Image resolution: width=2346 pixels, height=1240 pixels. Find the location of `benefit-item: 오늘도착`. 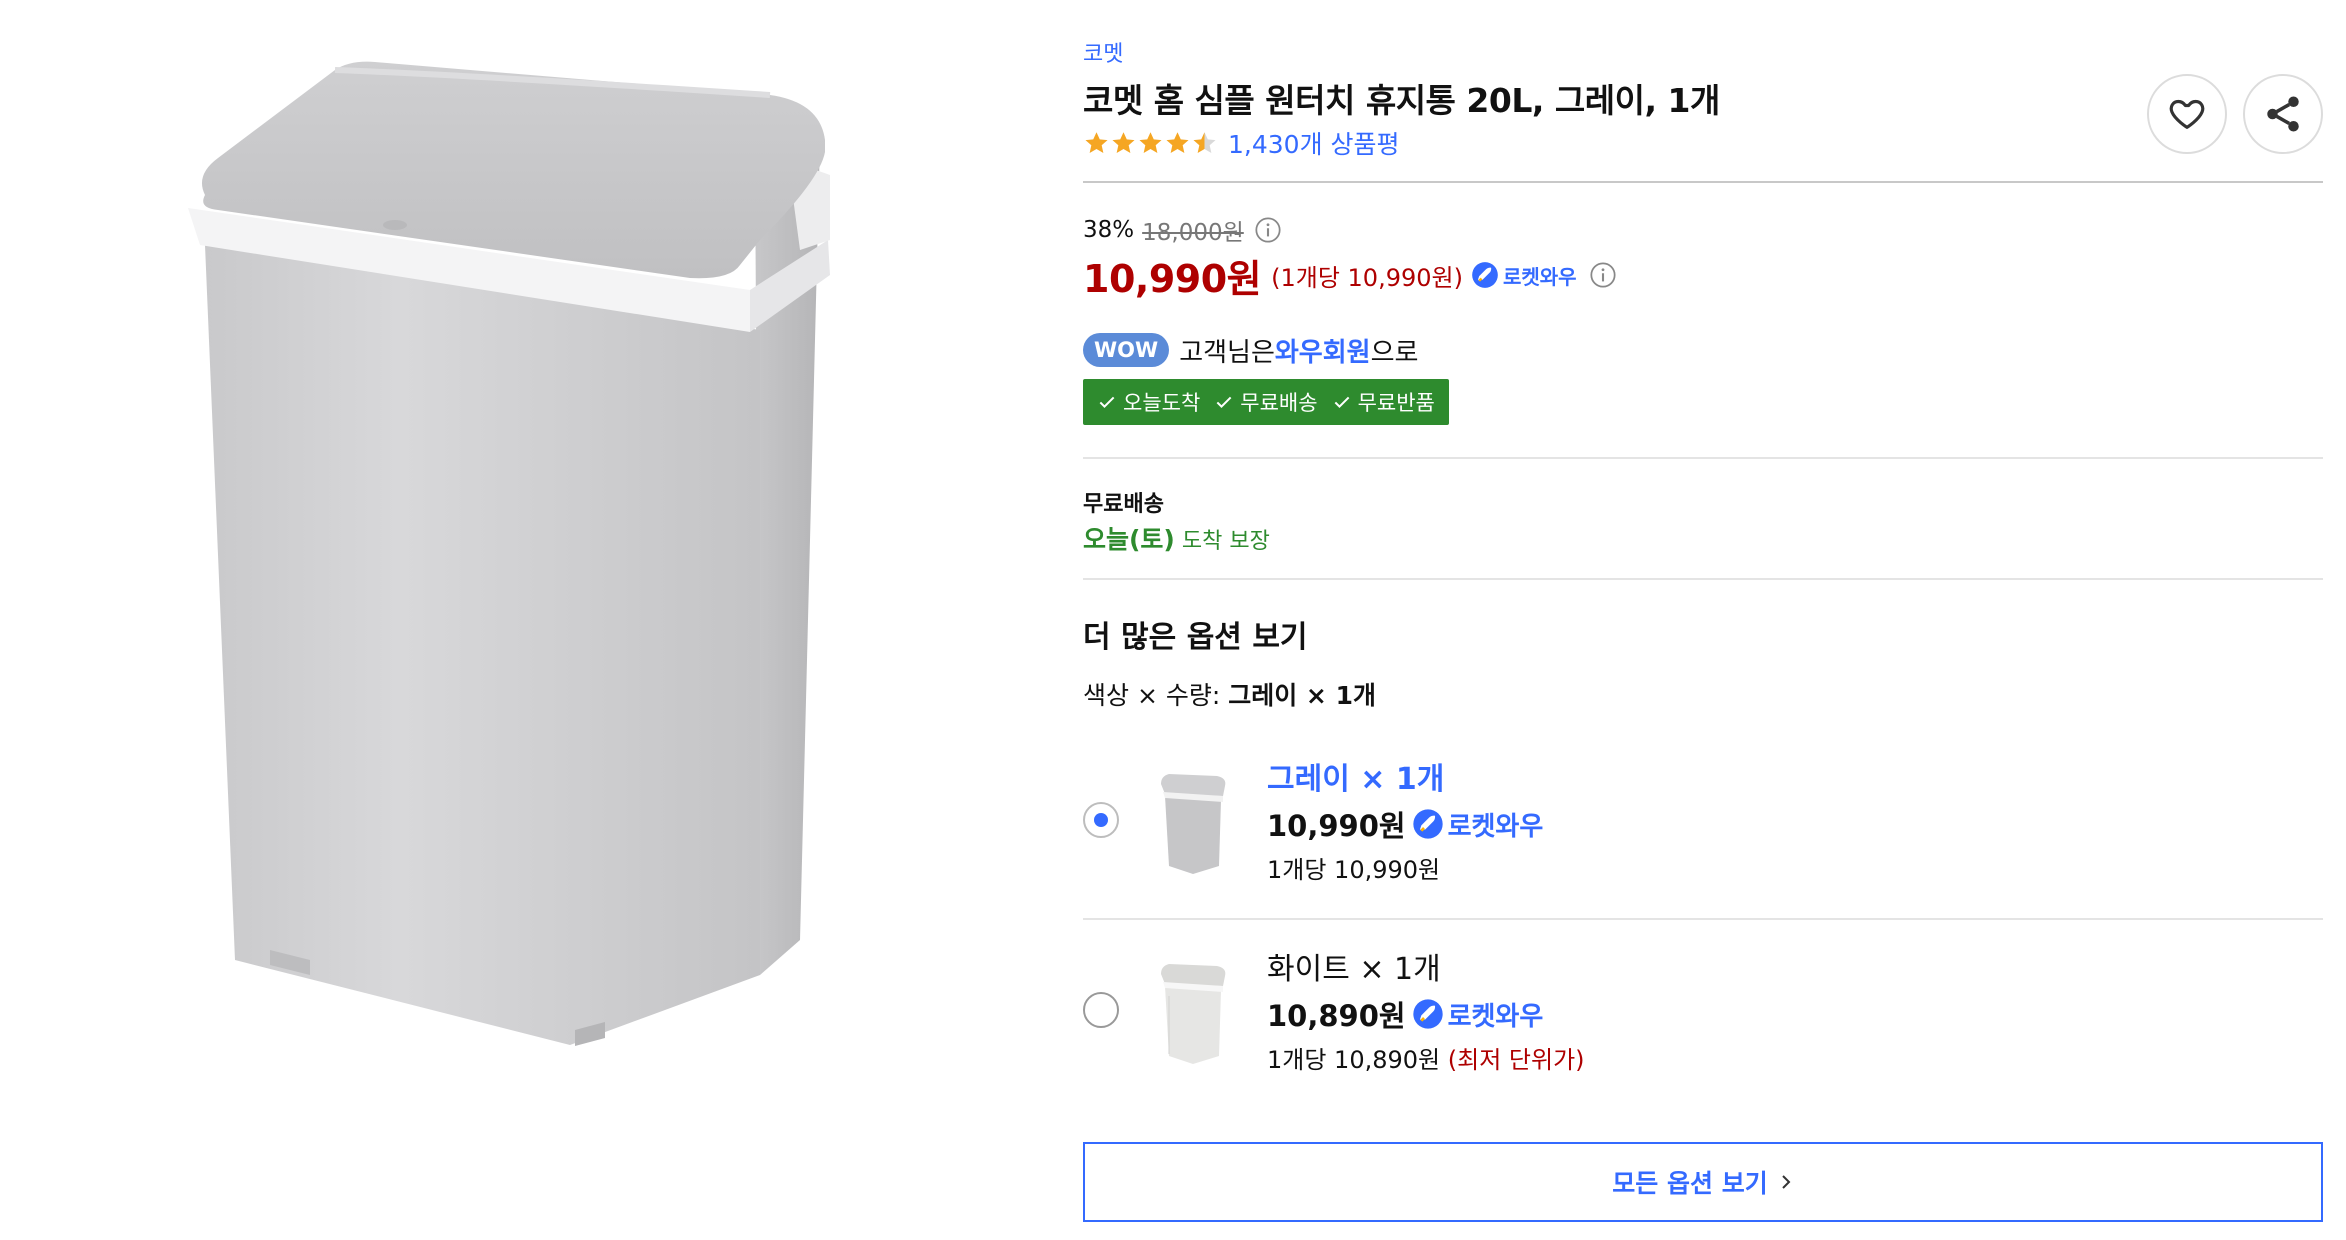

benefit-item: 오늘도착 is located at coordinates (1148, 402).